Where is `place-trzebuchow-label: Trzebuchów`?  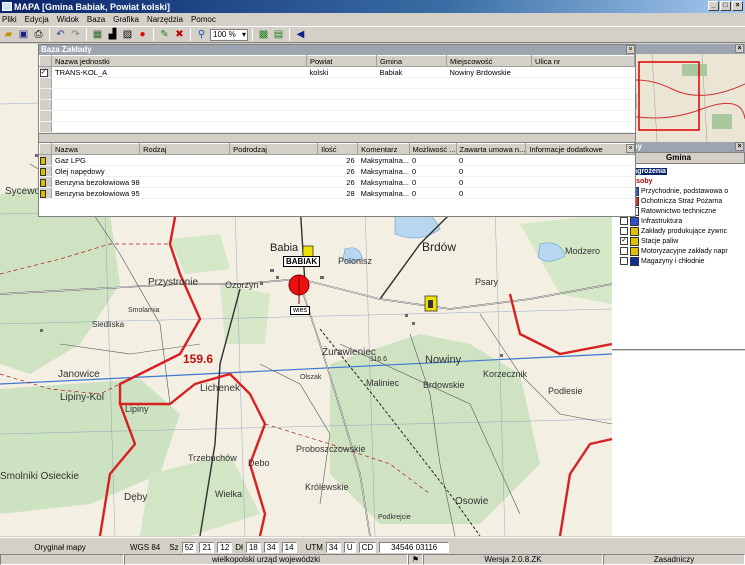
place-trzebuchow-label: Trzebuchów is located at coordinates (212, 458).